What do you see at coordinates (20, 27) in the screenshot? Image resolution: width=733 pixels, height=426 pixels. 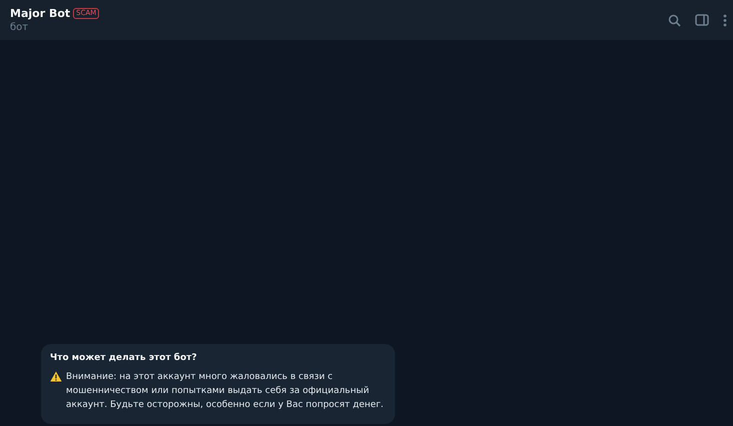 I see `chat-subtitle: бот` at bounding box center [20, 27].